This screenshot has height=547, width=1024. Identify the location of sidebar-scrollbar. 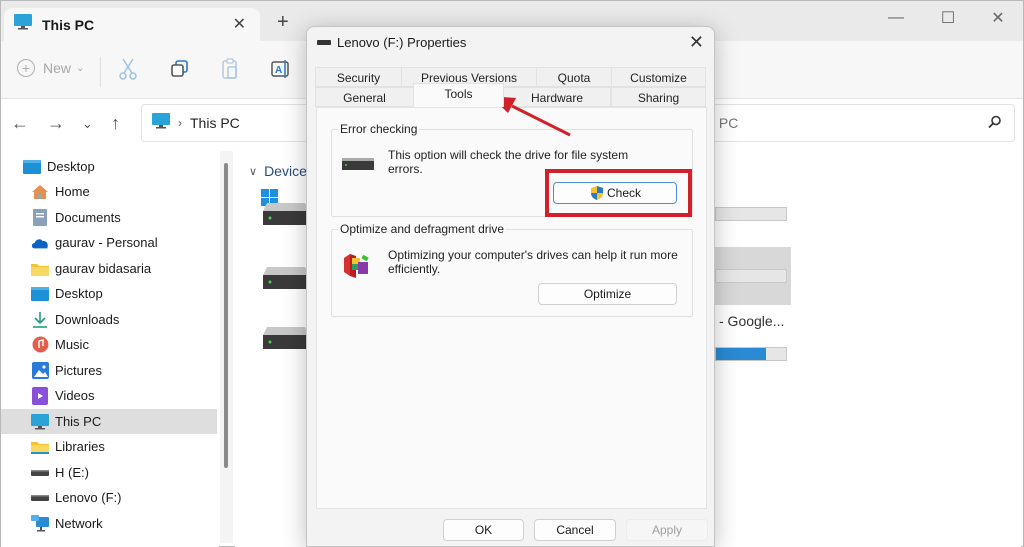
(226, 347).